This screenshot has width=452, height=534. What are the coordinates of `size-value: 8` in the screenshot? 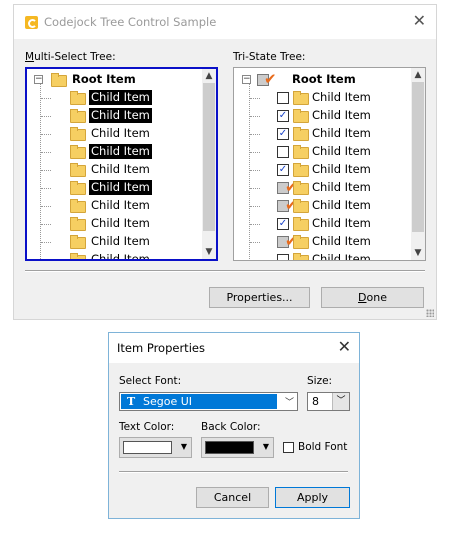 It's located at (315, 401).